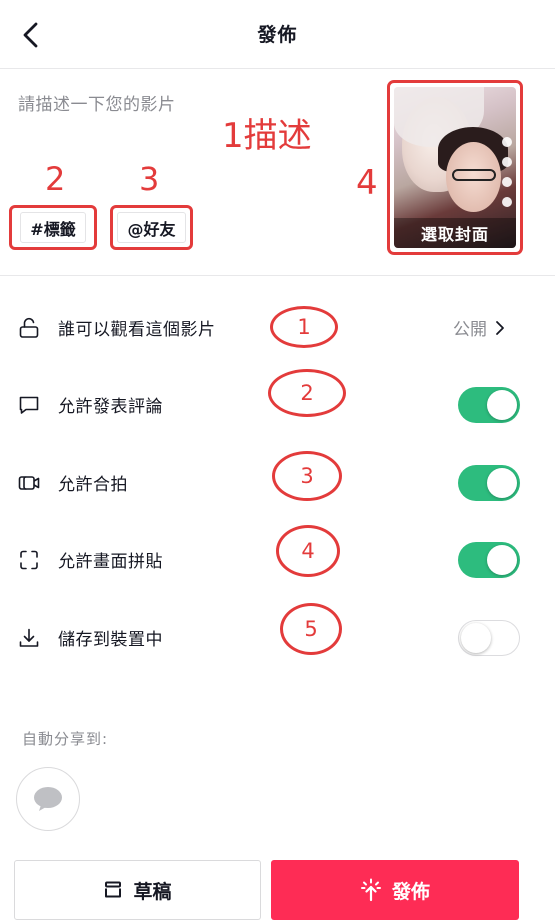 The height and width of the screenshot is (920, 555). I want to click on stitch-row: 允許畫面拼貼 4, so click(277, 560).